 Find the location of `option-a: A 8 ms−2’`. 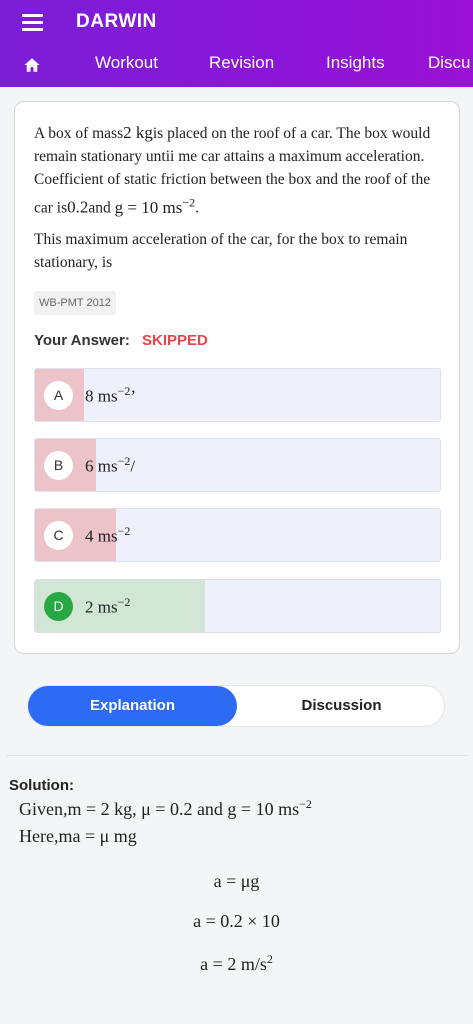

option-a: A 8 ms−2’ is located at coordinates (237, 395).